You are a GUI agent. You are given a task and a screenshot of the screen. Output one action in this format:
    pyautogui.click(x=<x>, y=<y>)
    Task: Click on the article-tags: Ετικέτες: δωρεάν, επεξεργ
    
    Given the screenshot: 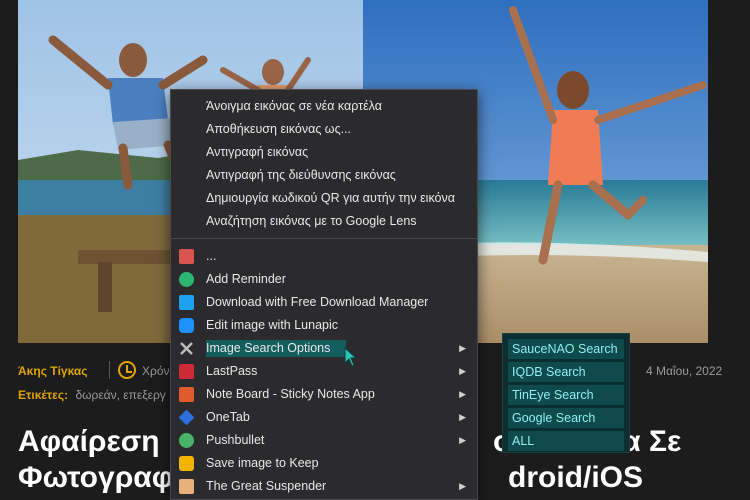 What is the action you would take?
    pyautogui.click(x=92, y=395)
    